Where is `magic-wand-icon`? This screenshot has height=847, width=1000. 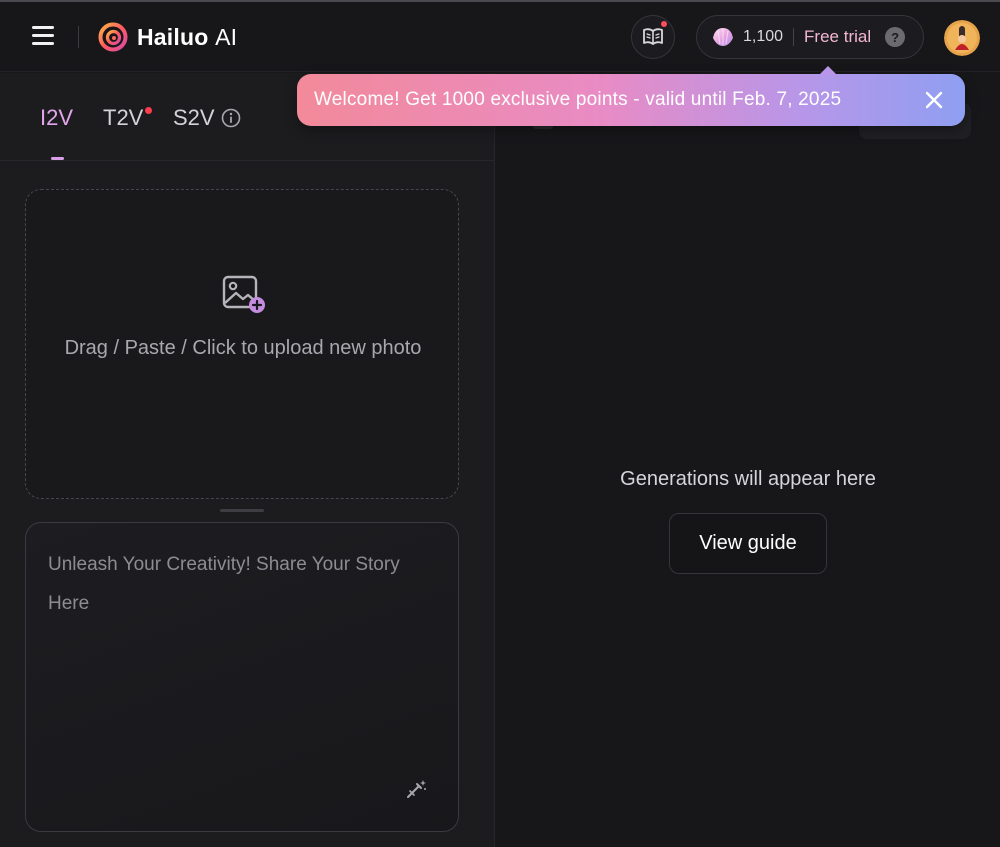
magic-wand-icon is located at coordinates (416, 789).